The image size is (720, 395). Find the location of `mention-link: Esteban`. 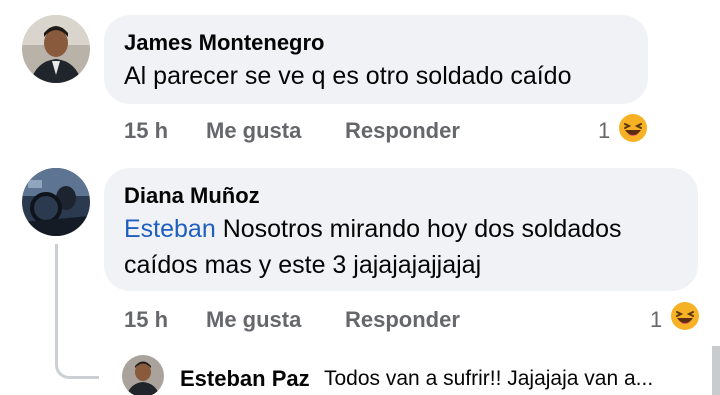

mention-link: Esteban is located at coordinates (170, 229).